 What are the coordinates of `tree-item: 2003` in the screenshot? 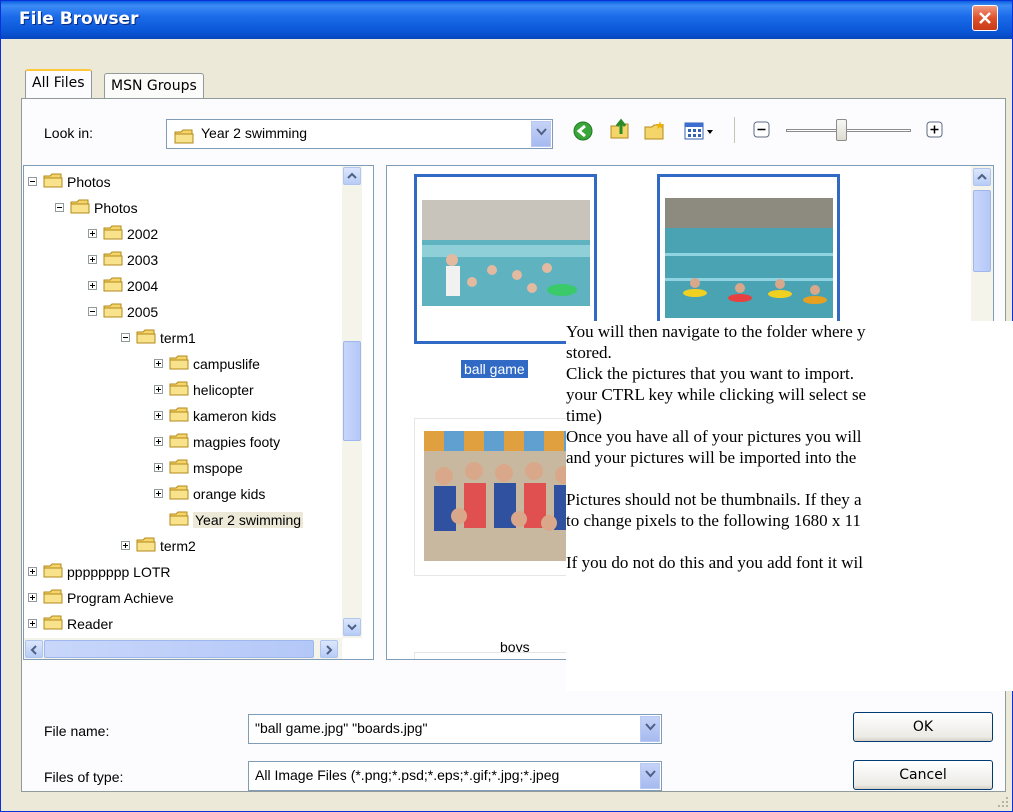 It's located at (183, 262).